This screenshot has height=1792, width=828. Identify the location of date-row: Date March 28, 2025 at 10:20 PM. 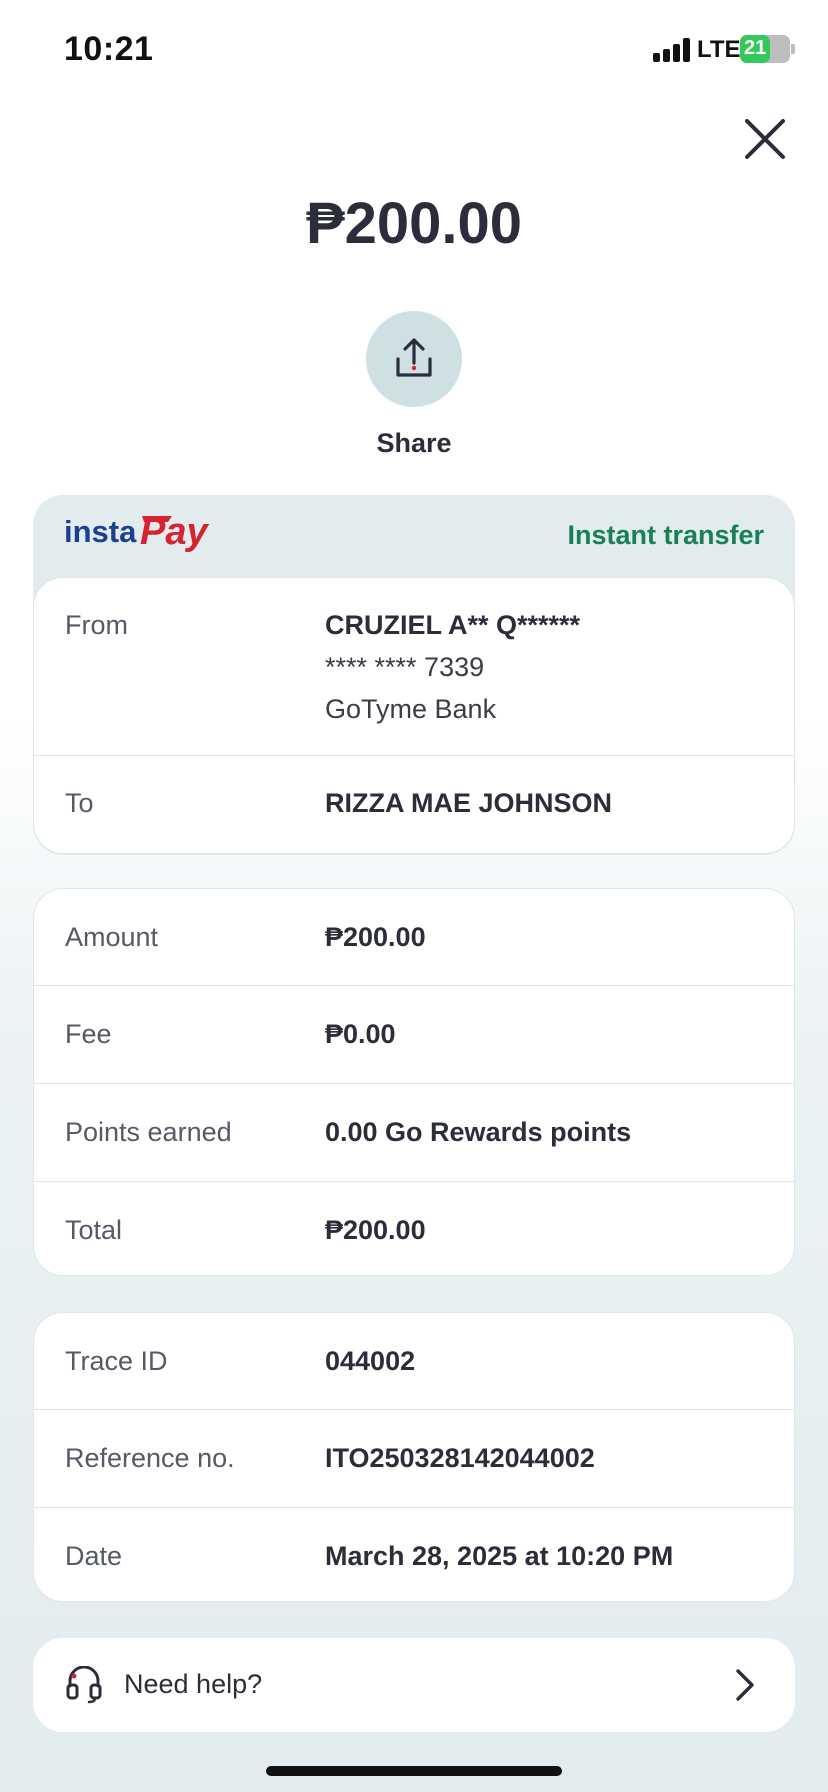
(414, 1554).